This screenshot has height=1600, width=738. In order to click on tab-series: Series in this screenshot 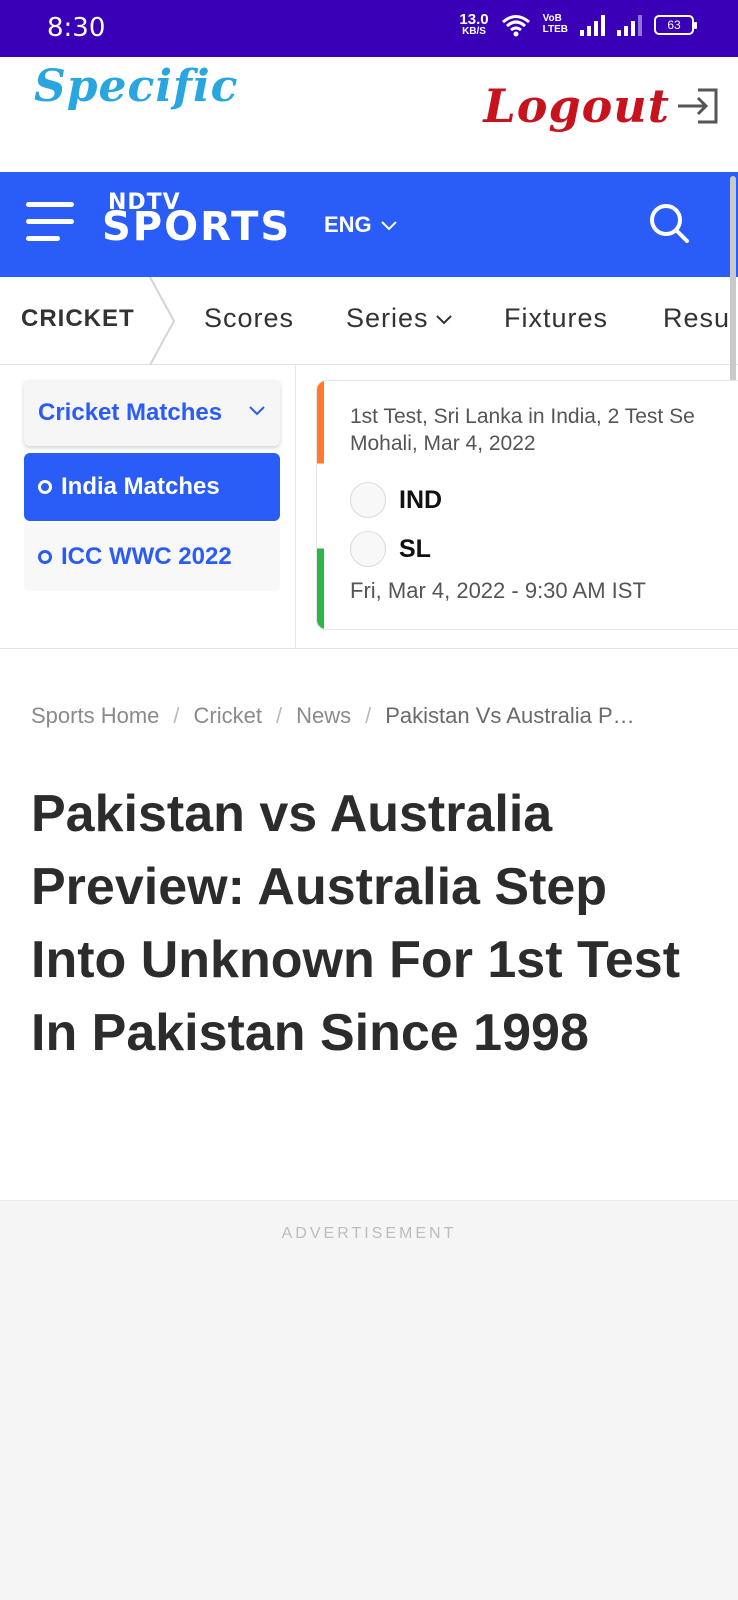, I will do `click(399, 318)`.